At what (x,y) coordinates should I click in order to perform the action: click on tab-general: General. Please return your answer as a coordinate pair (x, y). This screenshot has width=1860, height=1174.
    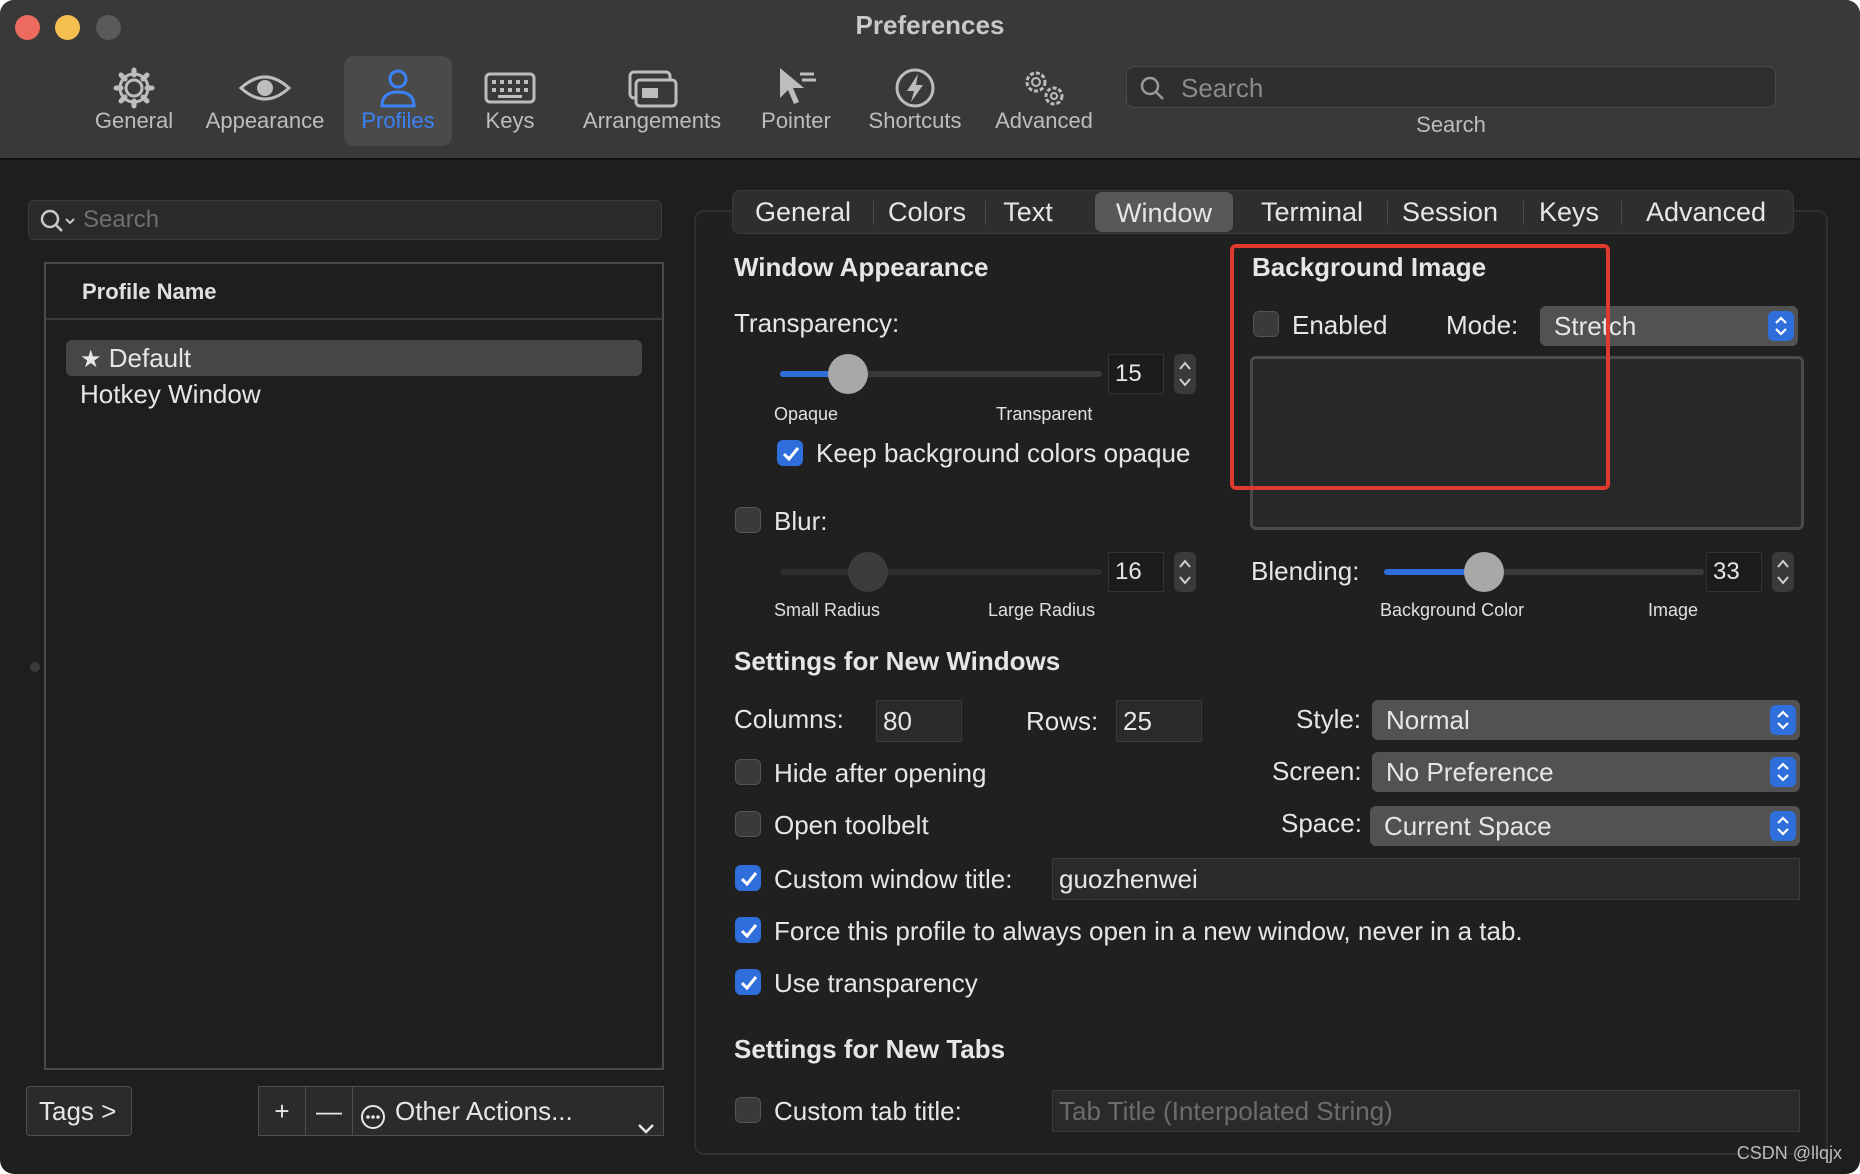
    Looking at the image, I should click on (803, 212).